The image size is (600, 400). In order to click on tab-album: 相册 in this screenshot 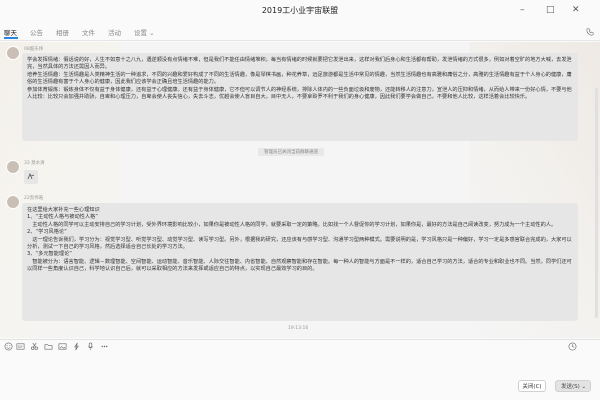, I will do `click(62, 32)`.